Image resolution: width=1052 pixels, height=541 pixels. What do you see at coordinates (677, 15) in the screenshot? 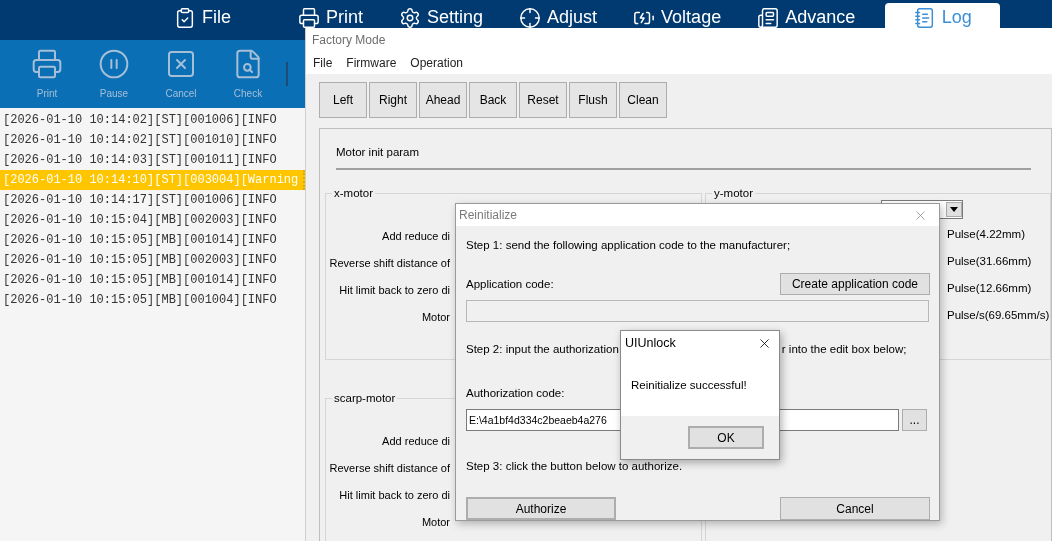
I see `nav-tab: Voltage` at bounding box center [677, 15].